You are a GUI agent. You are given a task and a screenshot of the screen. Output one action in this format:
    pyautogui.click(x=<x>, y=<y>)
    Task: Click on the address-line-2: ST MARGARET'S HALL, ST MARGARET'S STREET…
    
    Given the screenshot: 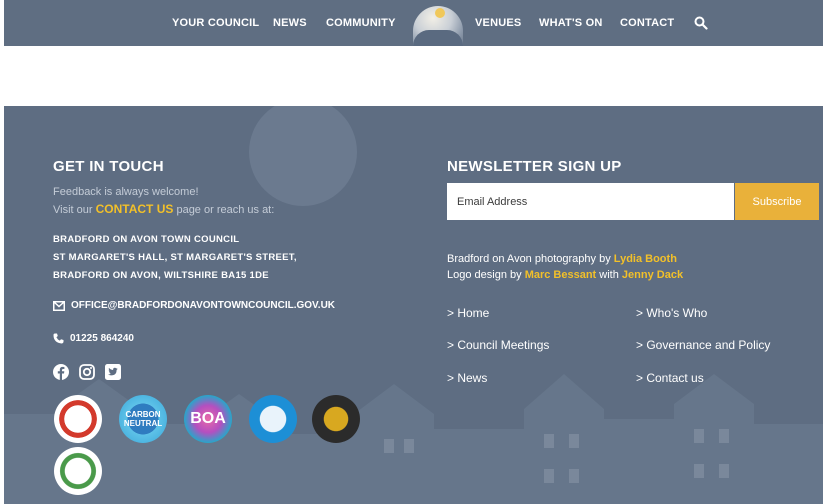 What is the action you would take?
    pyautogui.click(x=175, y=257)
    